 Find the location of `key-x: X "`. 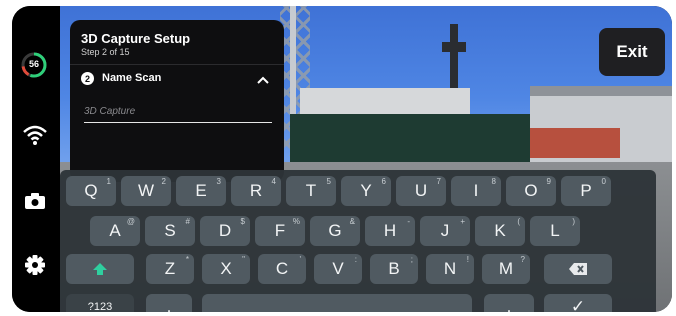

key-x: X " is located at coordinates (226, 269).